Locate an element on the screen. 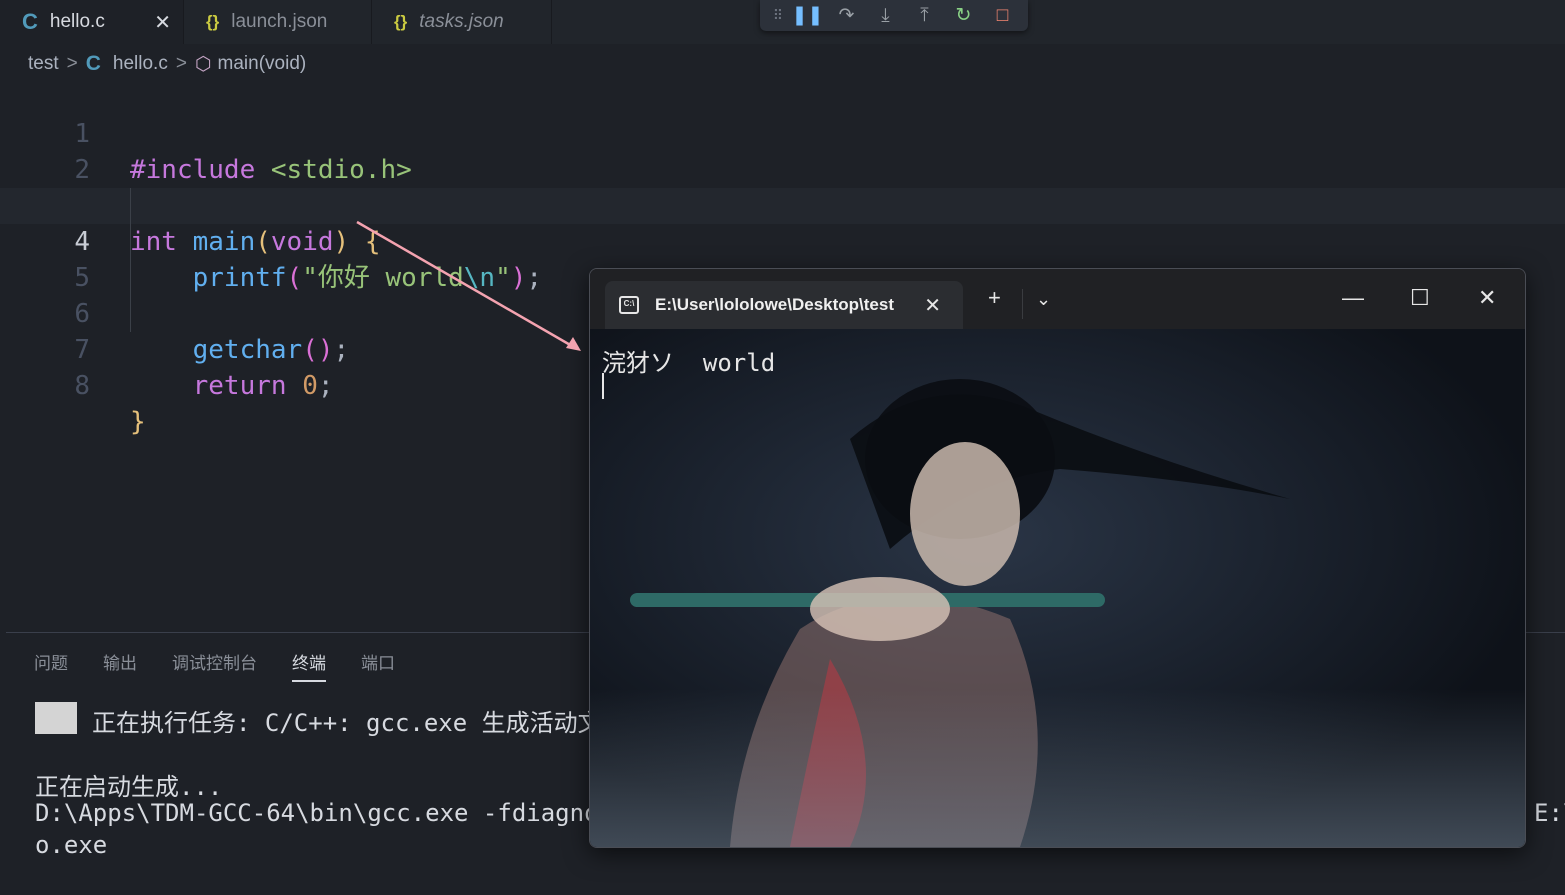  step-over-icon: ↷ is located at coordinates (846, 15).